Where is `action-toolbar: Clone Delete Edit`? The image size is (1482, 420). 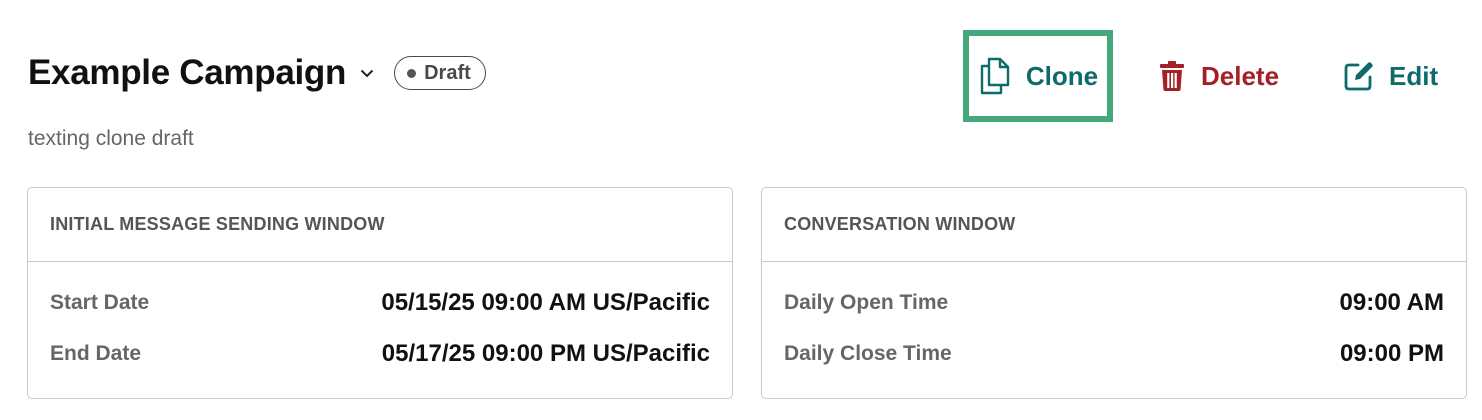
action-toolbar: Clone Delete Edit is located at coordinates (1208, 76).